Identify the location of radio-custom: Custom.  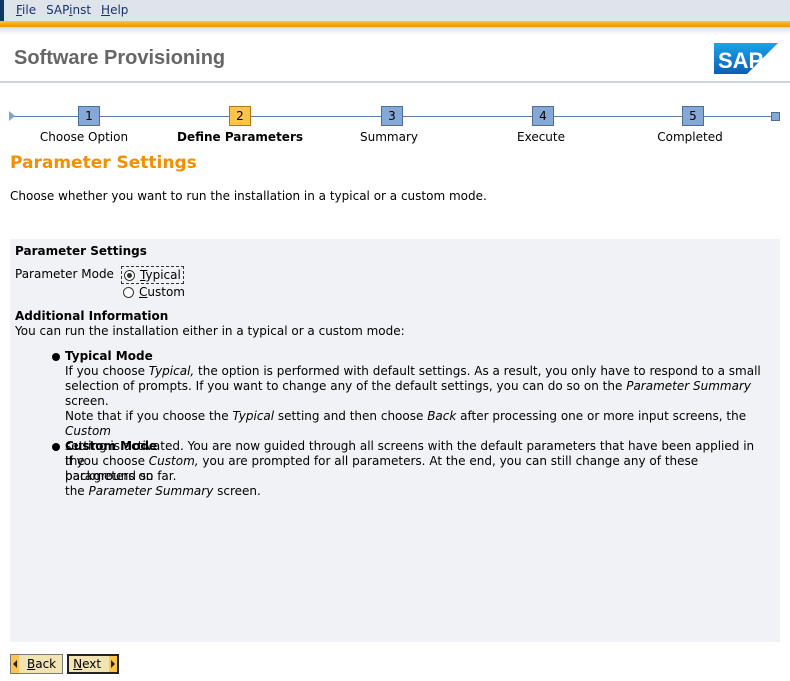
(154, 292).